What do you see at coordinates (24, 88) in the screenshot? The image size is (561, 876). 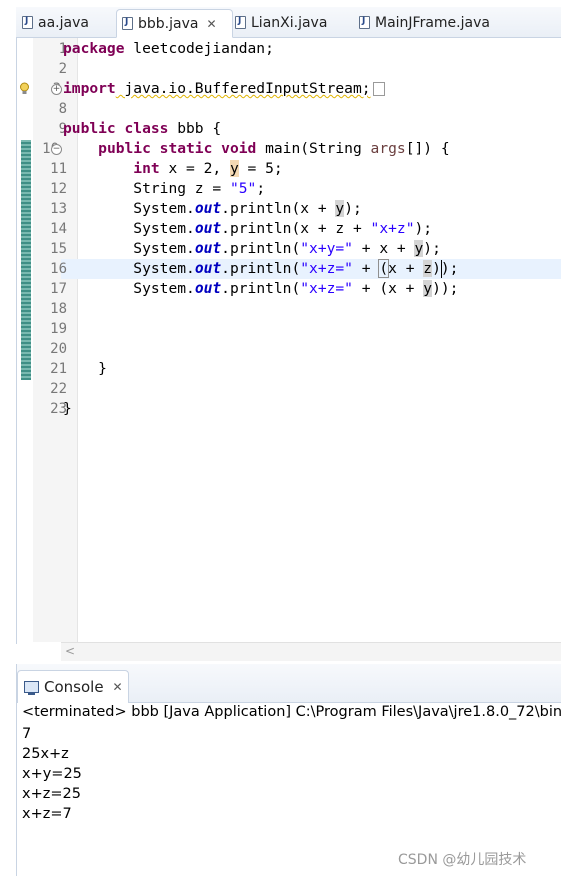 I see `lightbulb-warning-icon` at bounding box center [24, 88].